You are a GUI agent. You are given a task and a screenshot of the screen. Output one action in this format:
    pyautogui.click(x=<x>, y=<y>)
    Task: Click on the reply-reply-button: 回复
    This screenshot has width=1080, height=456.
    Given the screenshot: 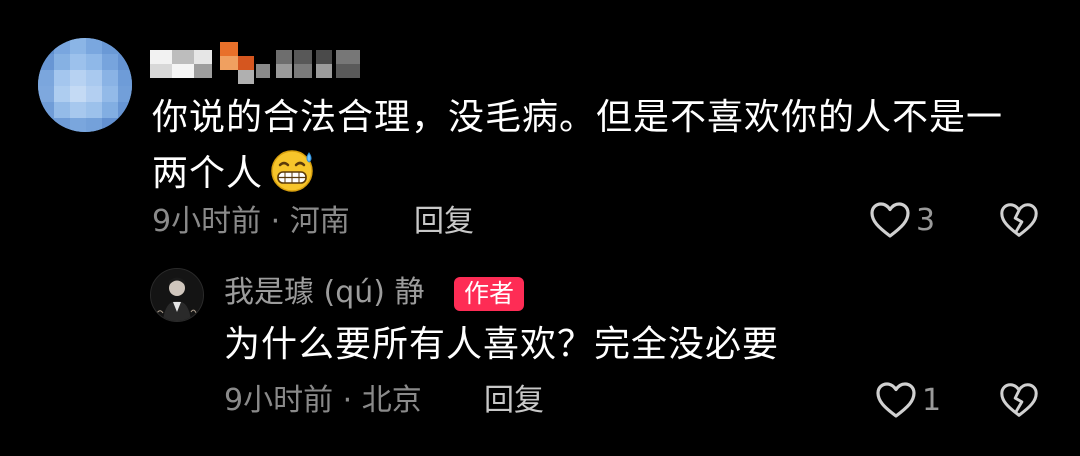 What is the action you would take?
    pyautogui.click(x=514, y=401)
    